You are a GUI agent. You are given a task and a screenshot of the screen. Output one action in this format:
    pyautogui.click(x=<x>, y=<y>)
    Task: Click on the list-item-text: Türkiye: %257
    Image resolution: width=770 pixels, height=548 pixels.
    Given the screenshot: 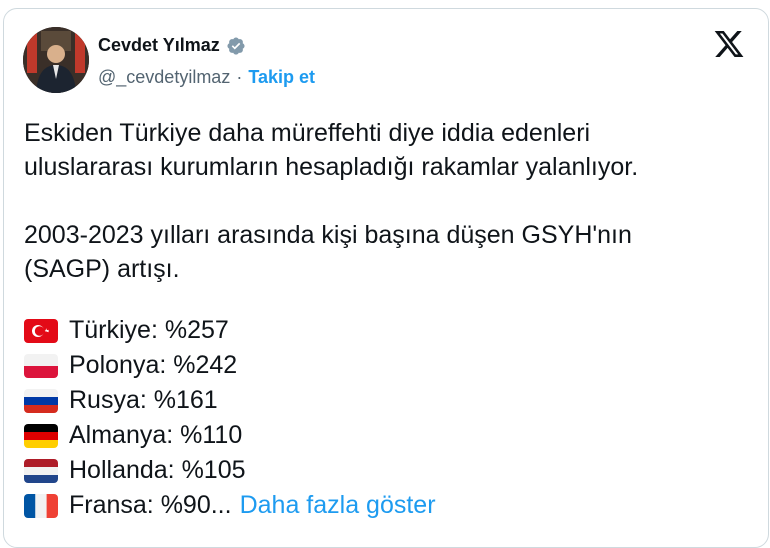 What is the action you would take?
    pyautogui.click(x=149, y=330)
    